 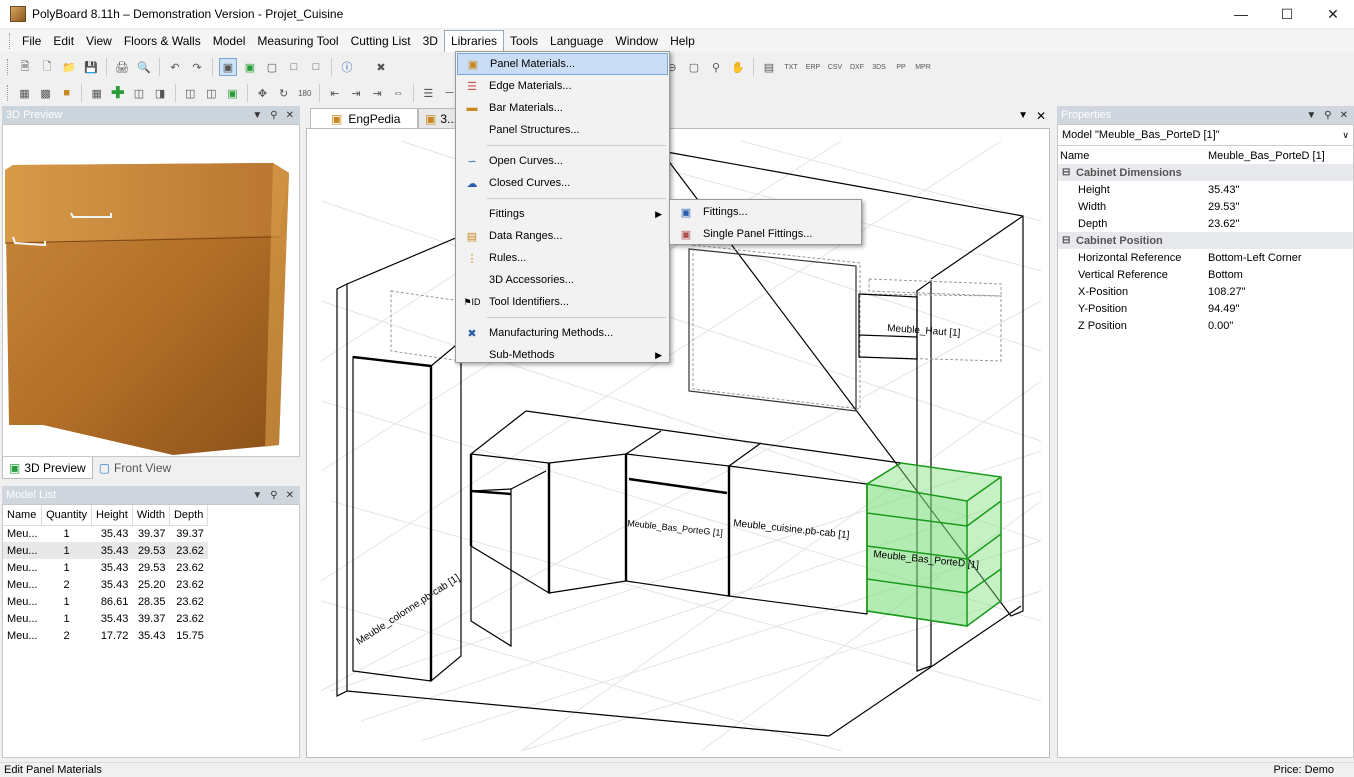 I want to click on tab-front-view: ▢ Front View, so click(x=135, y=468).